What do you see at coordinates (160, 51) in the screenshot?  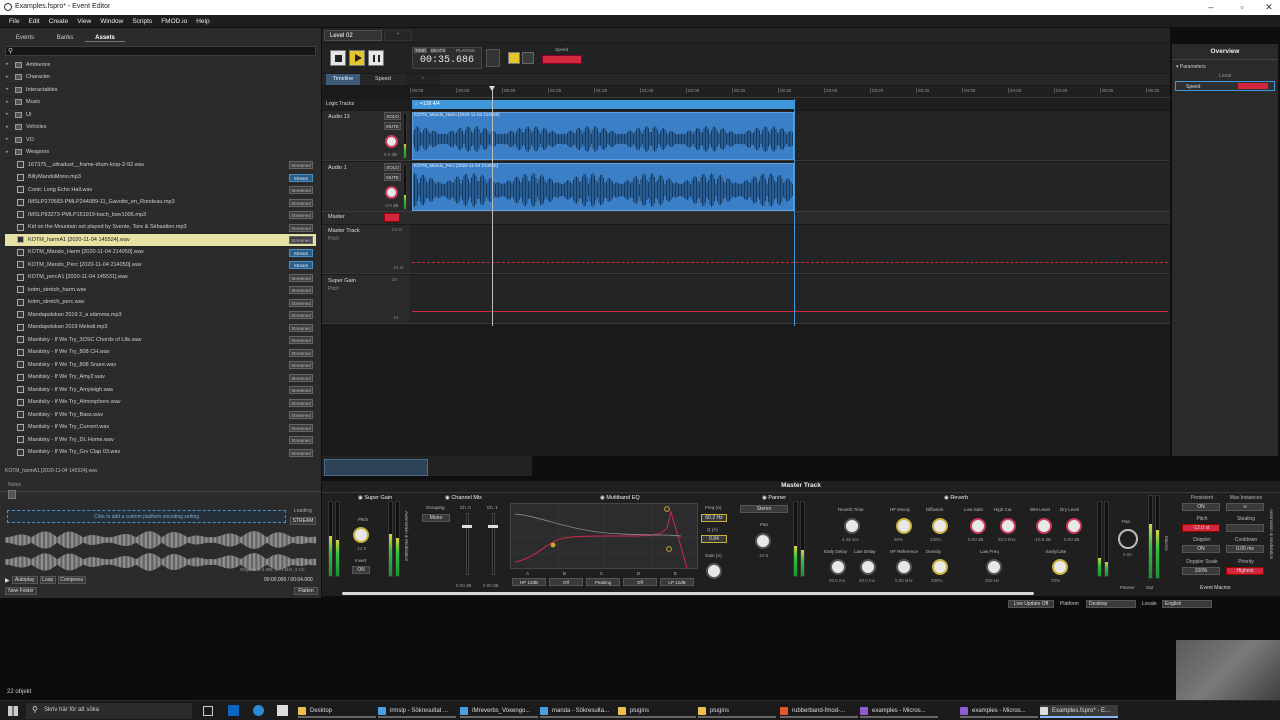 I see `browser-search-input: ⚲` at bounding box center [160, 51].